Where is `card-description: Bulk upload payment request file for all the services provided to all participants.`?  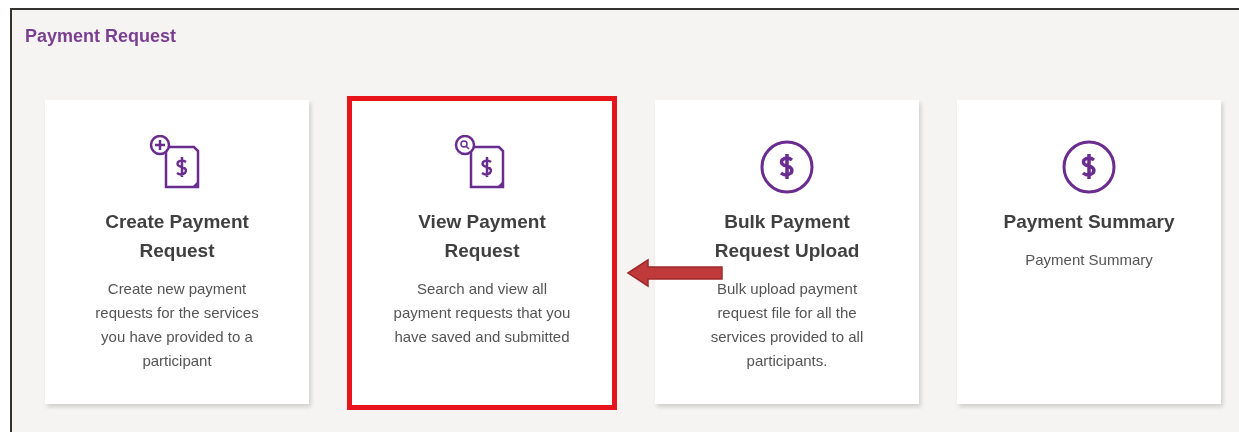 card-description: Bulk upload payment request file for all the services provided to all participants. is located at coordinates (787, 325).